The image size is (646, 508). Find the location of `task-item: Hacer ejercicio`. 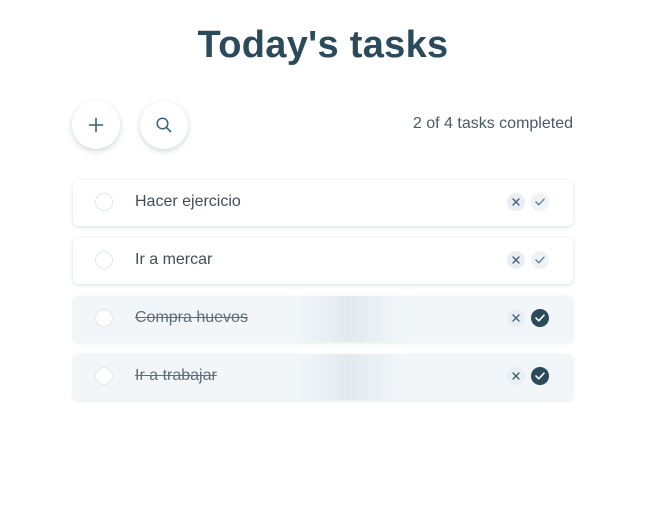

task-item: Hacer ejercicio is located at coordinates (323, 203).